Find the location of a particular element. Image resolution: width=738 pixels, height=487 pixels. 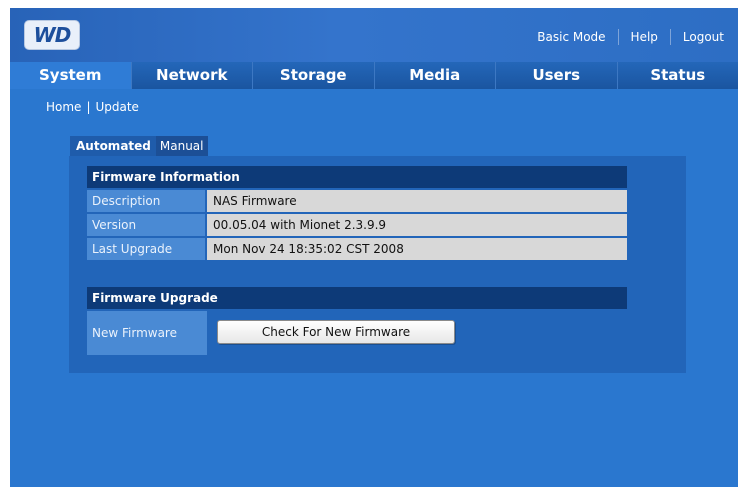

nav-tab-status: Status is located at coordinates (677, 75).